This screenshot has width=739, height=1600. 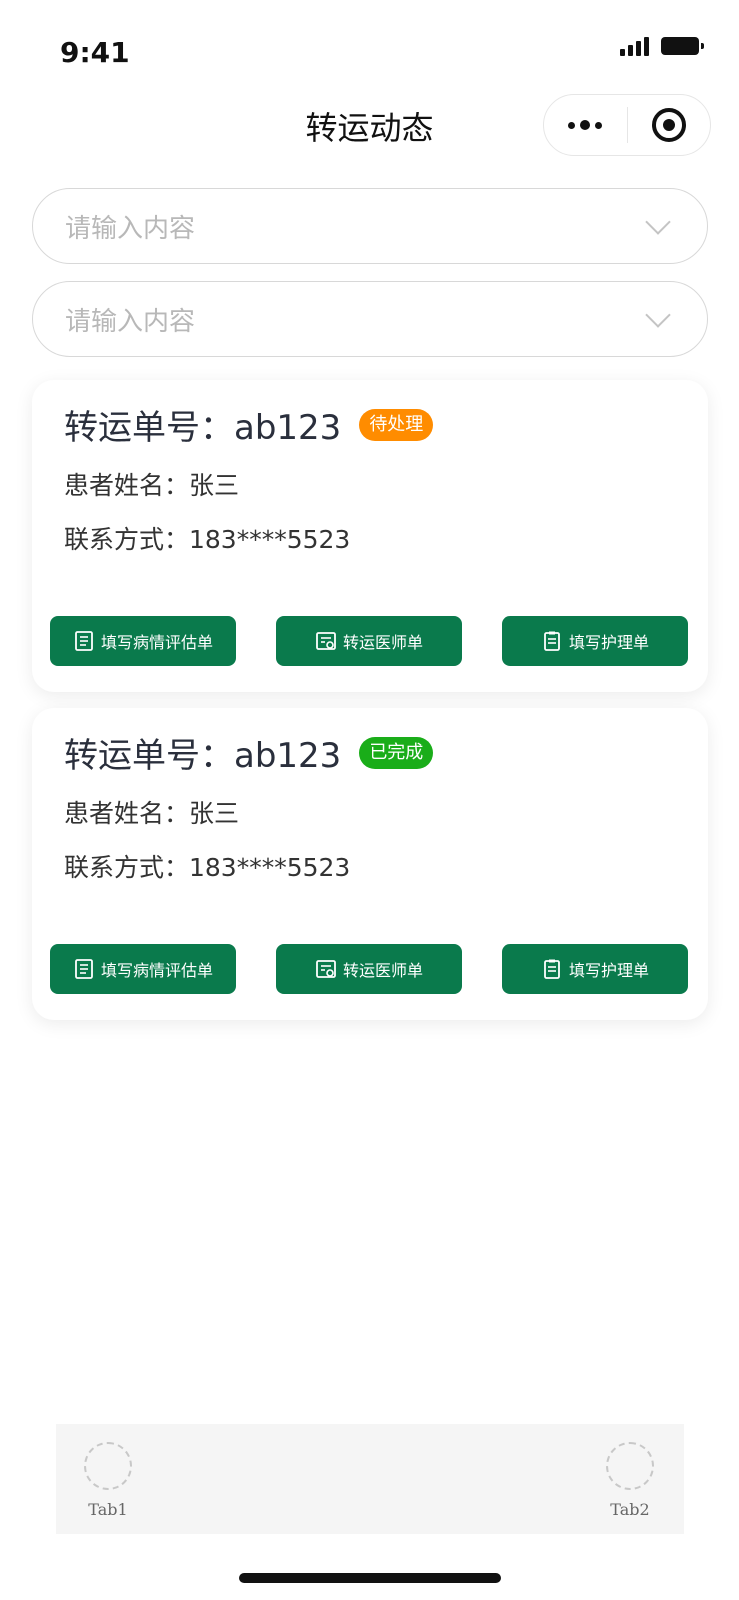 I want to click on tab-2: Tab2, so click(x=630, y=1480).